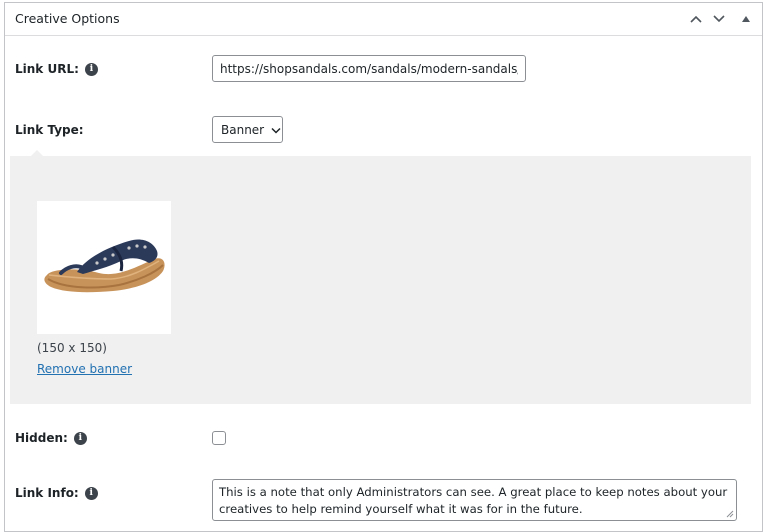 This screenshot has width=768, height=532. I want to click on banner-image, so click(104, 267).